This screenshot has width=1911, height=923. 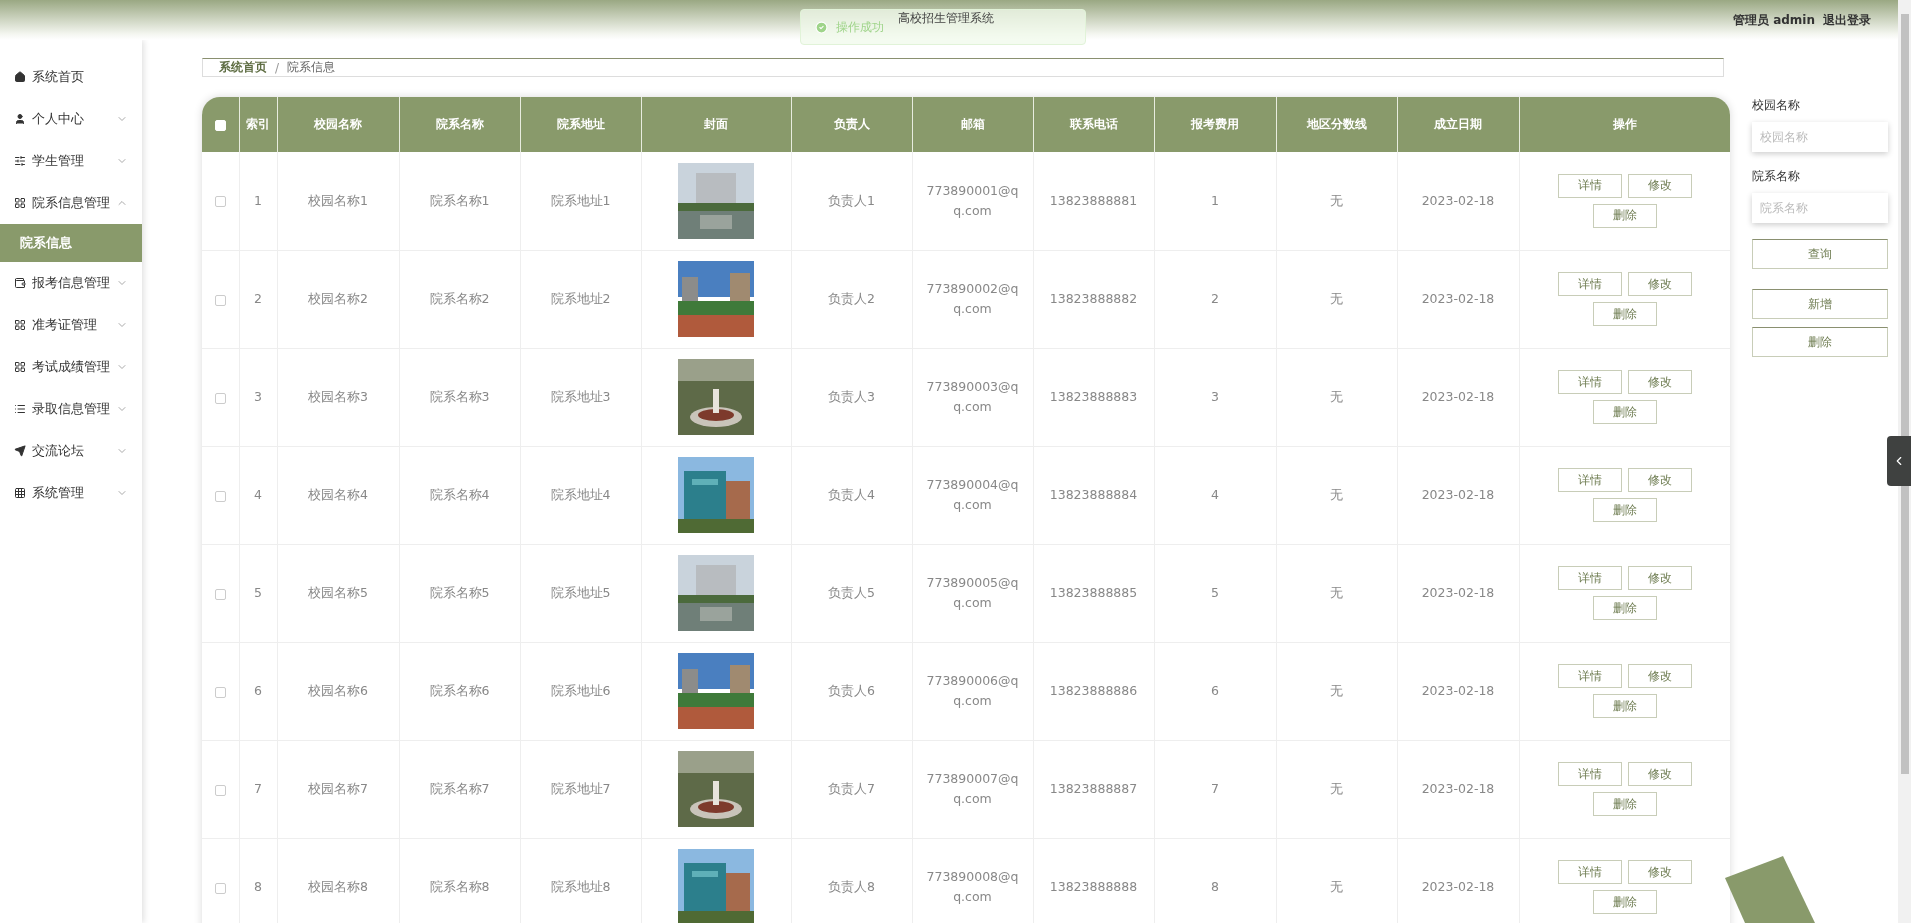 What do you see at coordinates (860, 27) in the screenshot?
I see `toast-text: 操作成功` at bounding box center [860, 27].